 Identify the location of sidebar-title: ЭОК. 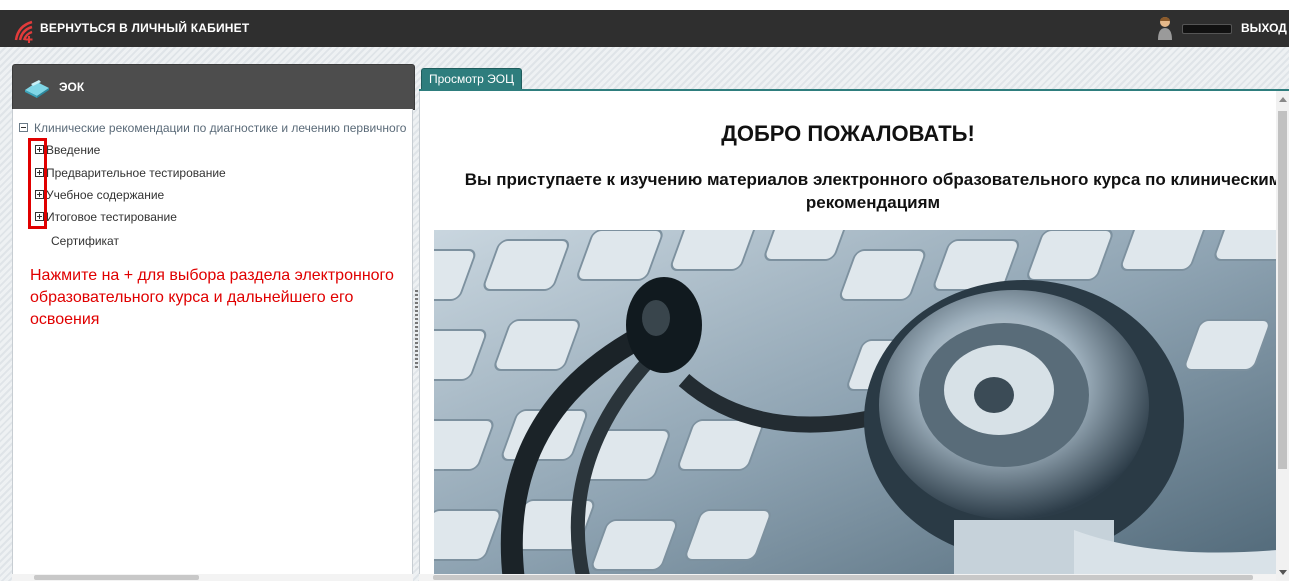
(72, 87).